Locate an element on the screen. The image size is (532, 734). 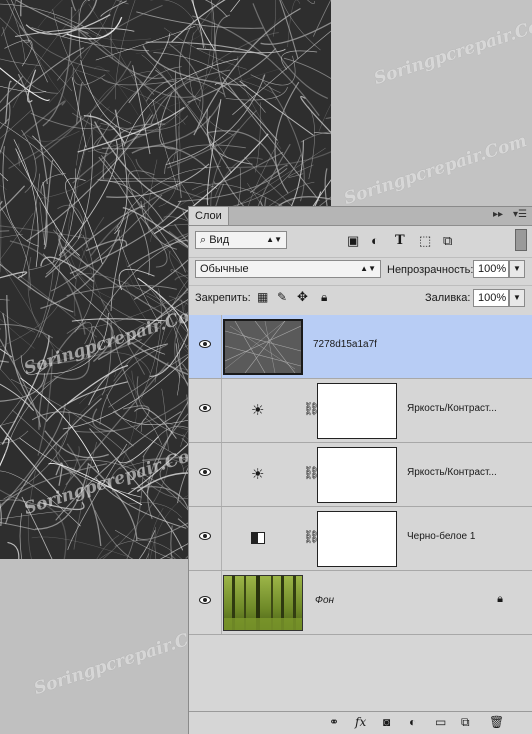
panel-menu-icon: ▾☰ is located at coordinates (520, 214).